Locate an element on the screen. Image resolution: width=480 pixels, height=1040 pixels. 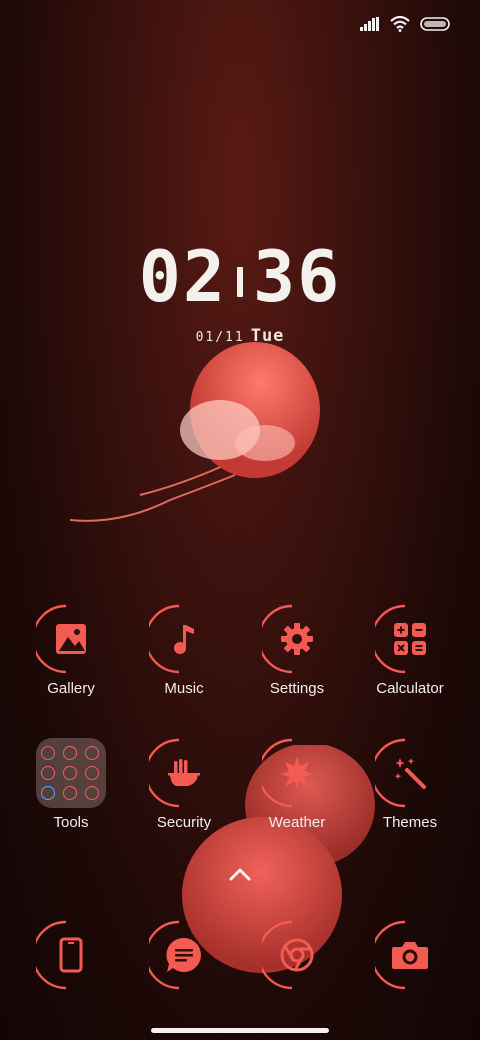
dock-camera is located at coordinates (410, 955).